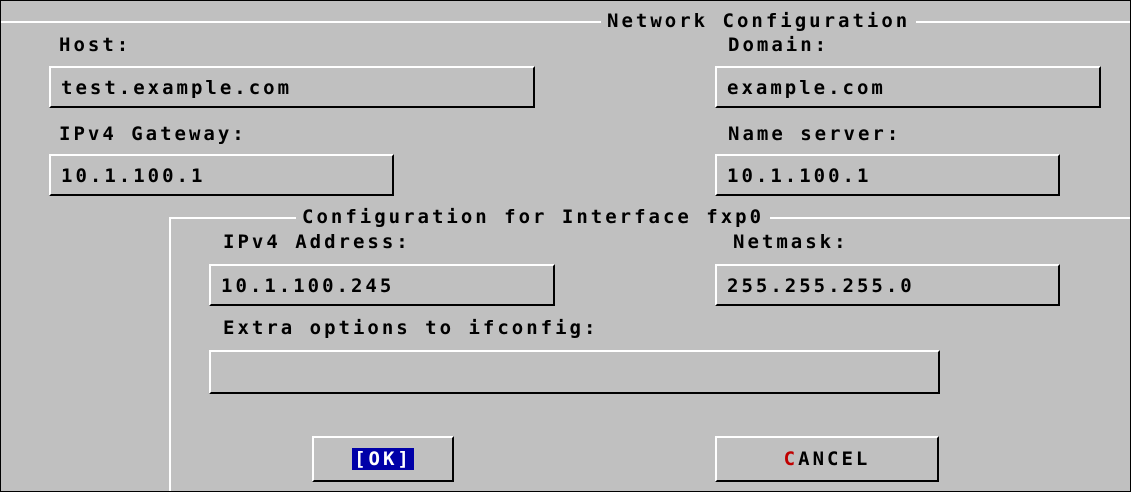 The image size is (1131, 492). Describe the element at coordinates (133, 176) in the screenshot. I see `gateway-value: 10.1.100.1` at that location.